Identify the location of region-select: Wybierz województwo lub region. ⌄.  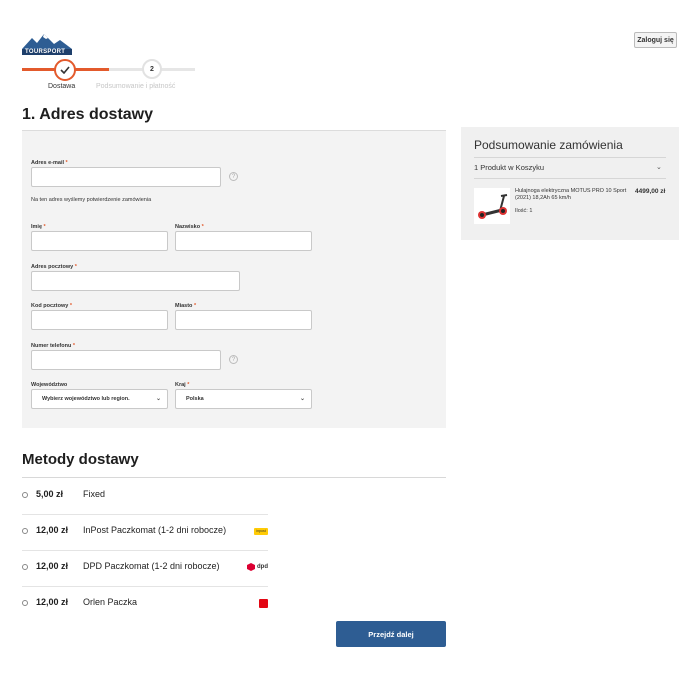
(99, 399).